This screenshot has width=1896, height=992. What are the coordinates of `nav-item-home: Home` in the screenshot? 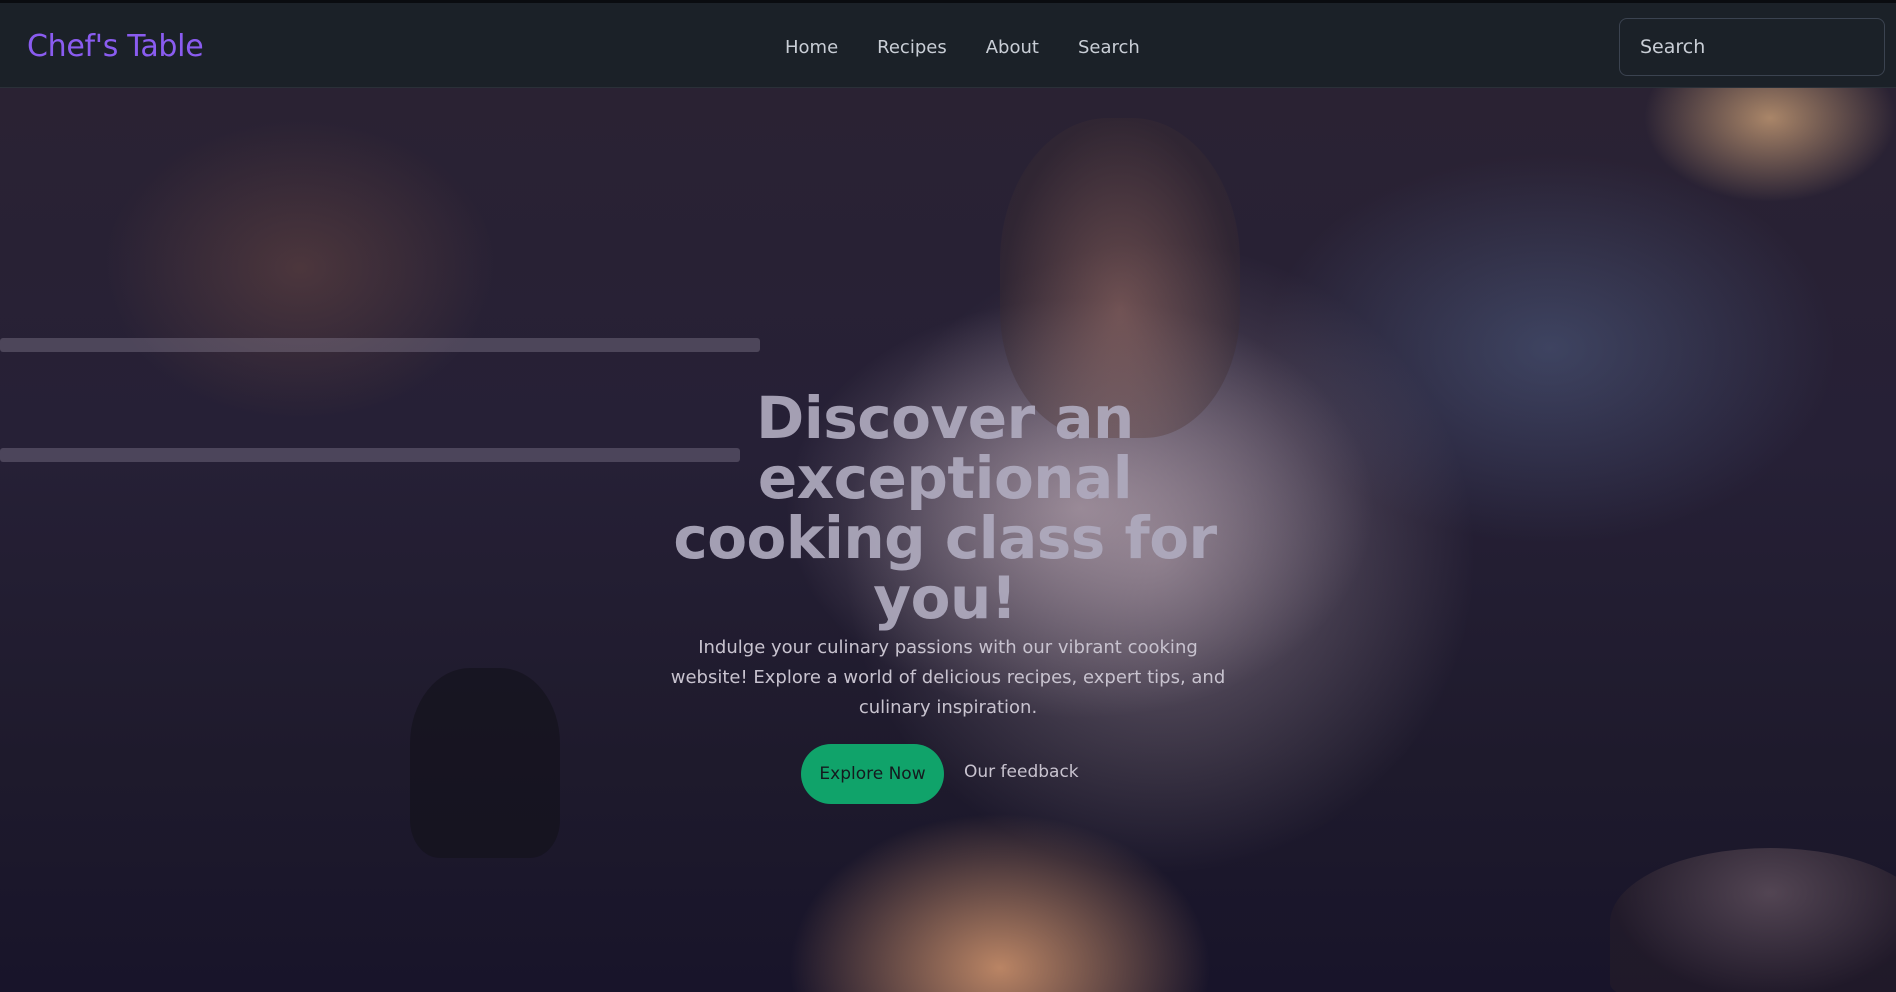 It's located at (811, 47).